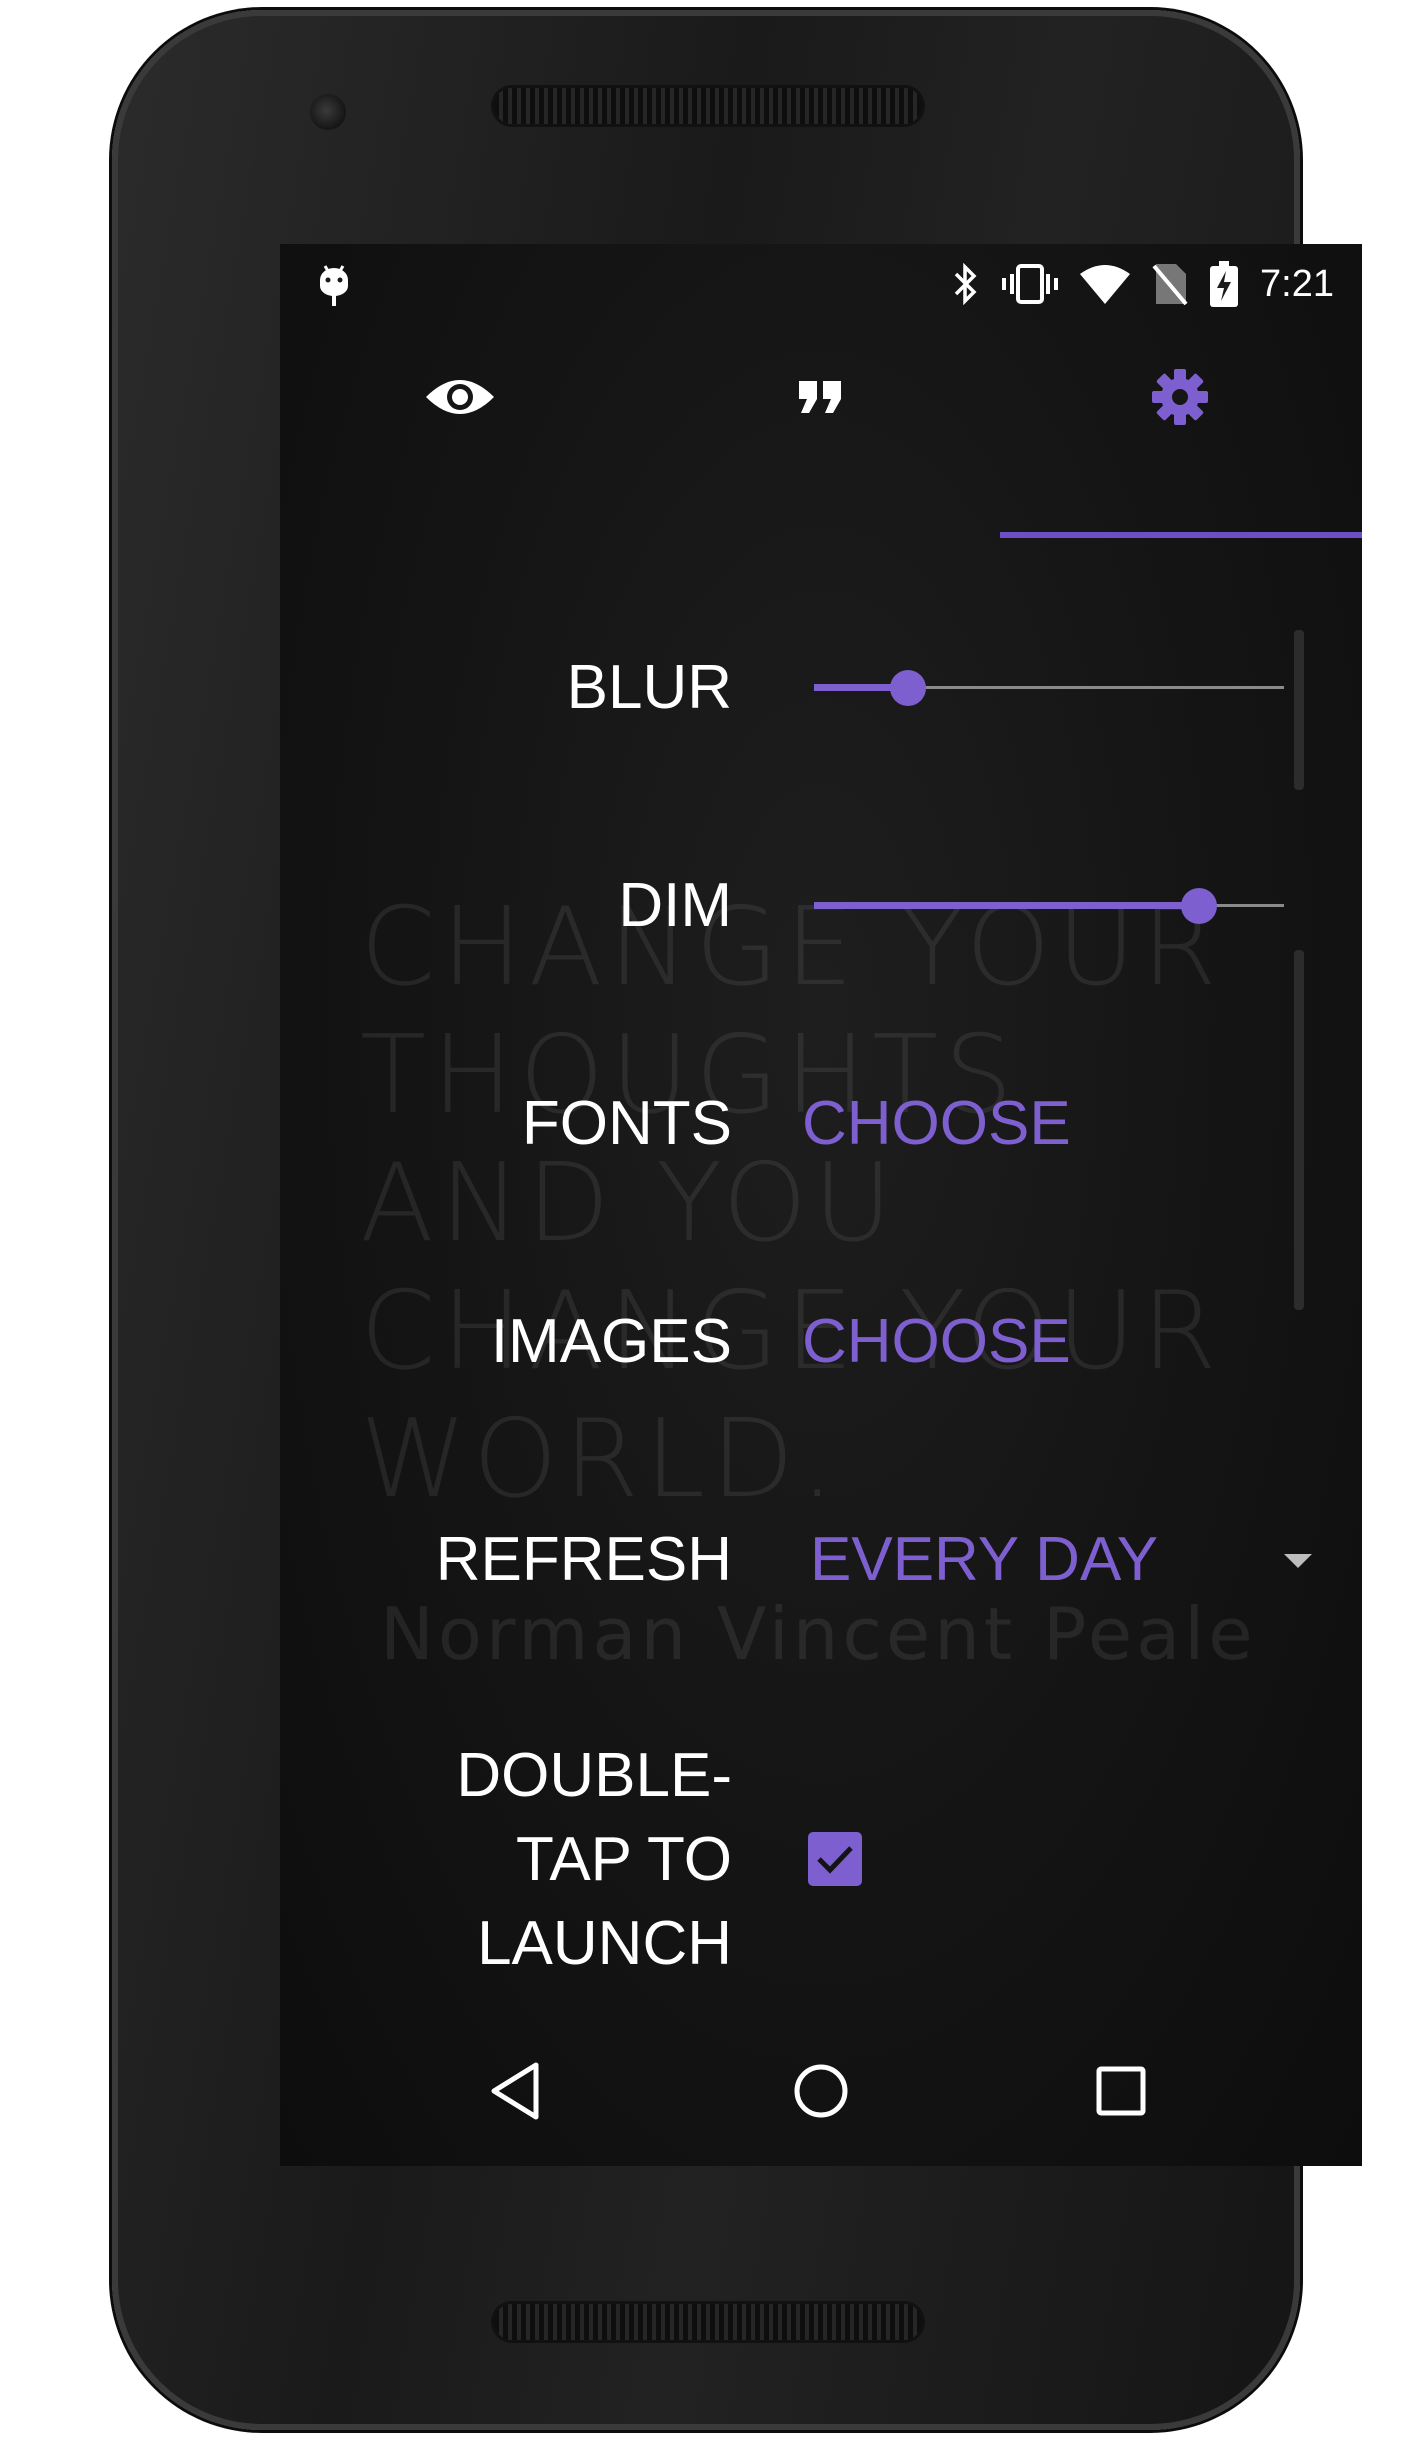 This screenshot has height=2447, width=1410. I want to click on background-quote-author: Norman Vincent Peale, so click(818, 1634).